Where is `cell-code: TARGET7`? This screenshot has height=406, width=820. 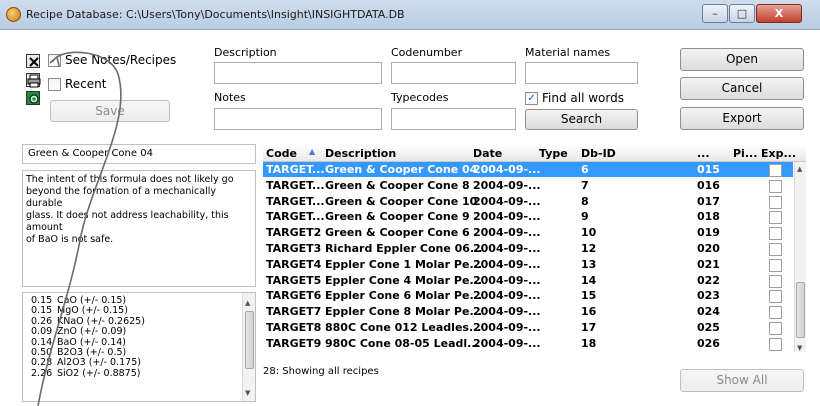
cell-code: TARGET7 is located at coordinates (294, 312).